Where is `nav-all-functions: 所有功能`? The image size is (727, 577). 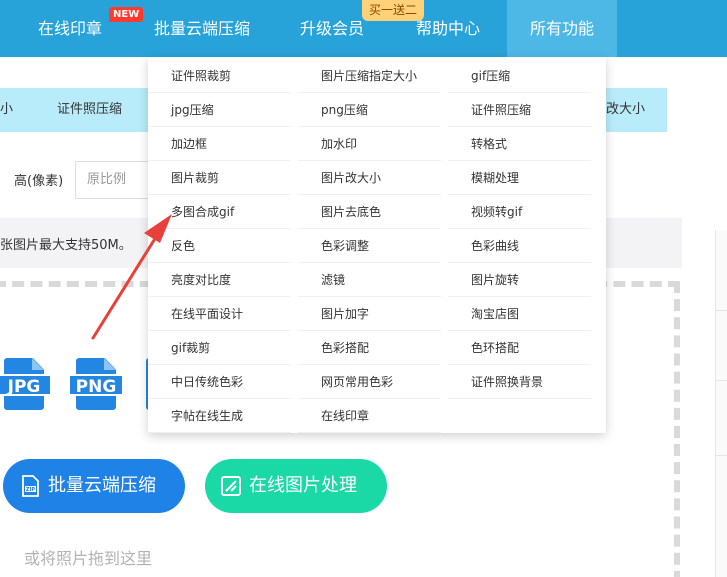
nav-all-functions: 所有功能 is located at coordinates (562, 28).